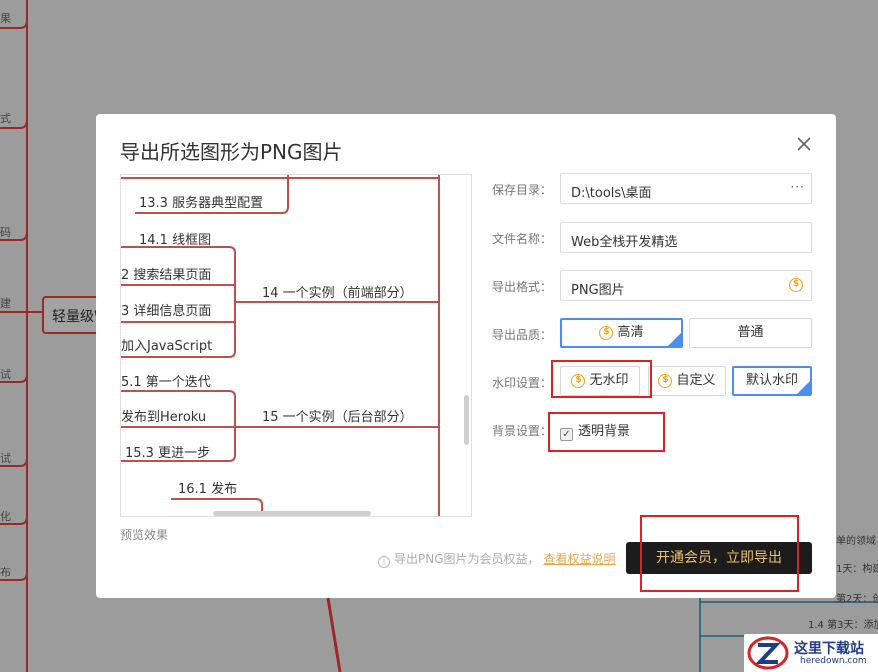 The height and width of the screenshot is (672, 878). Describe the element at coordinates (856, 541) in the screenshot. I see `bg-fragment: 单的领域` at that location.